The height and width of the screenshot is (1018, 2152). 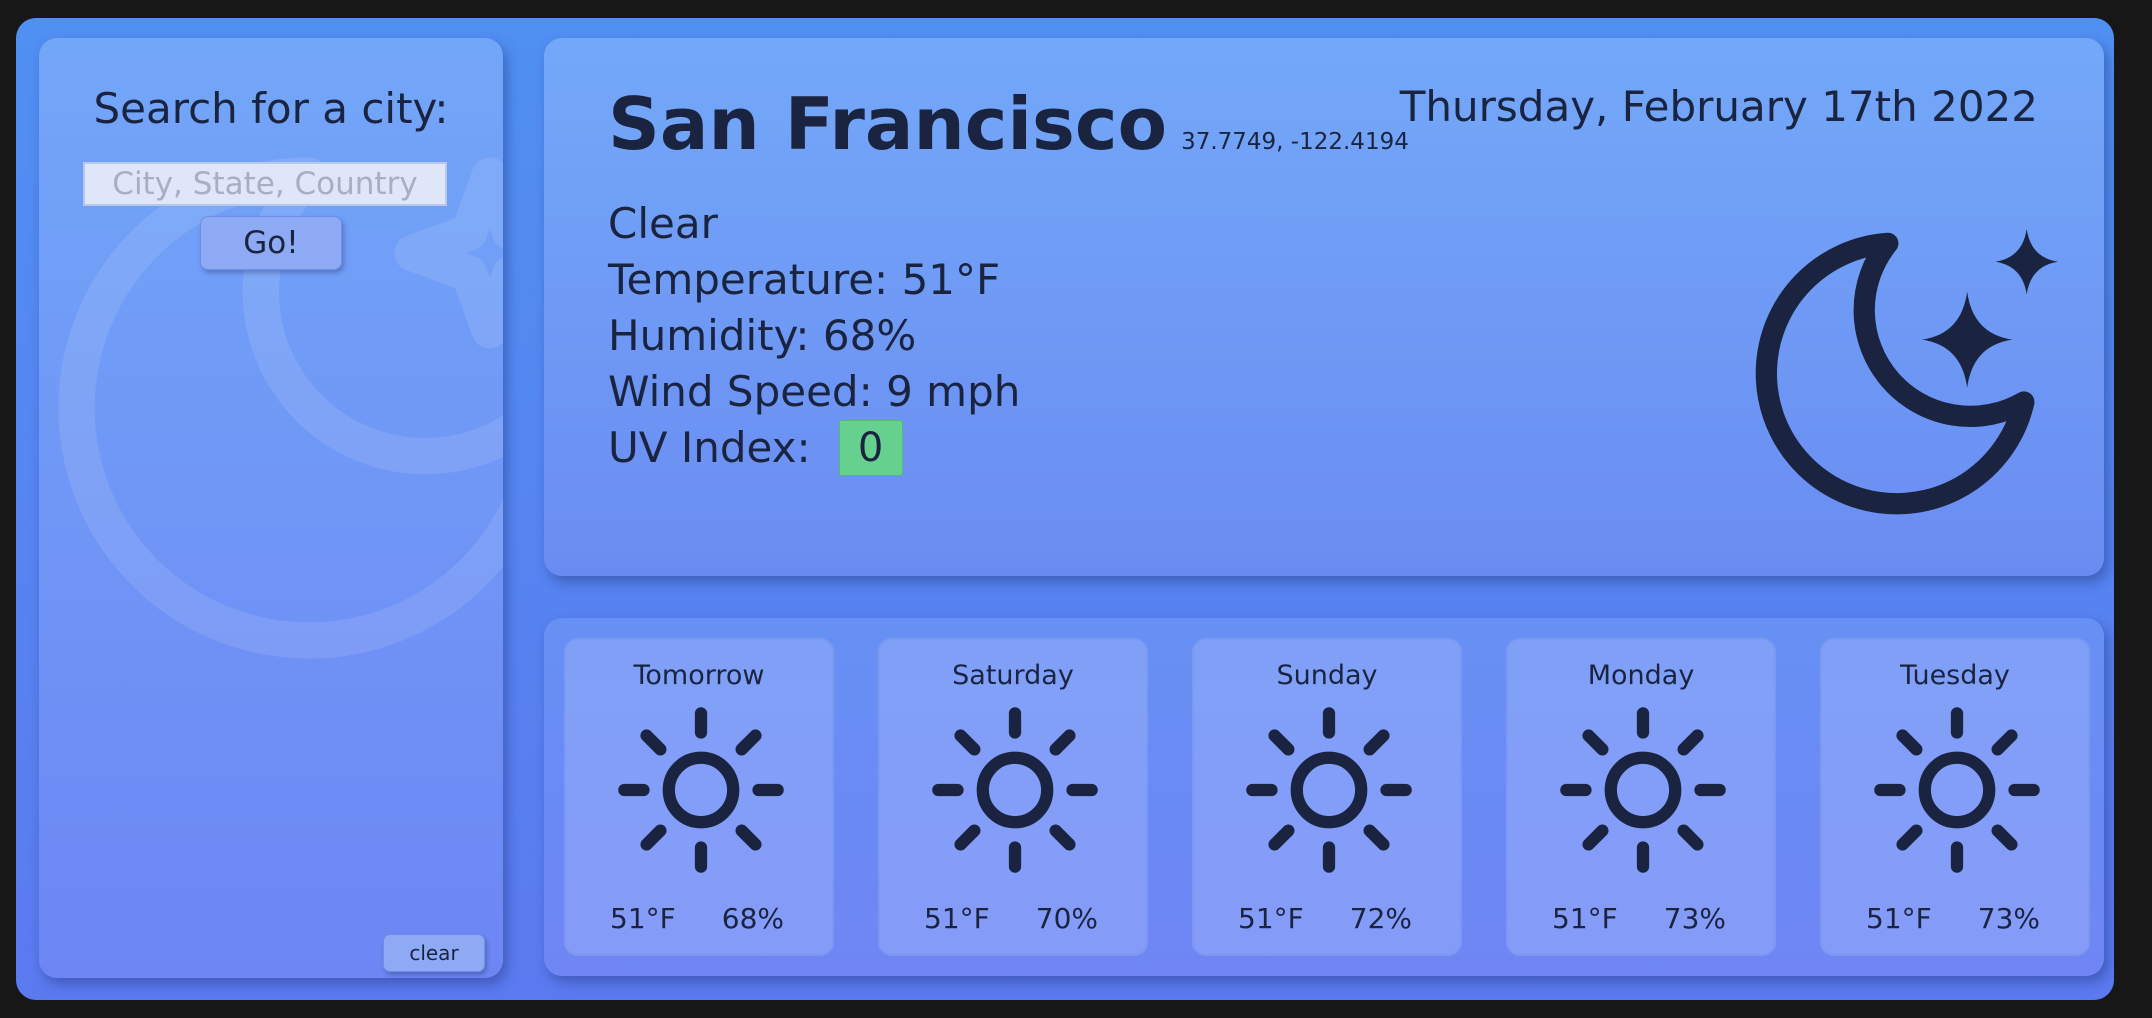 I want to click on humidity-row: Humidity: 68%, so click(x=814, y=336).